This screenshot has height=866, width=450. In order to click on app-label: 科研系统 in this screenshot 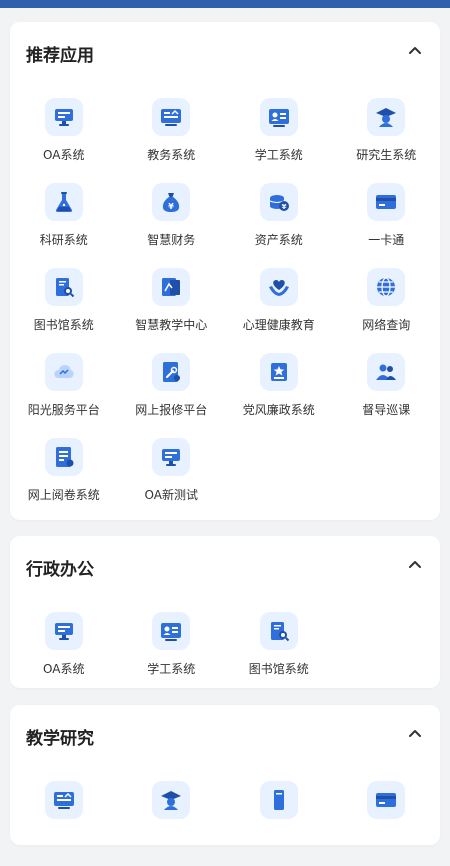, I will do `click(63, 240)`.